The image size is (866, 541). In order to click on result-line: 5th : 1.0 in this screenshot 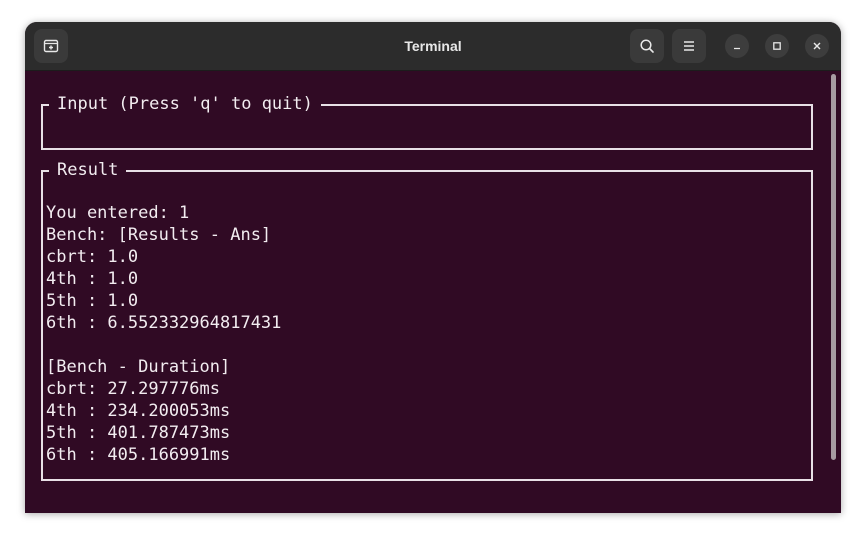, I will do `click(92, 301)`.